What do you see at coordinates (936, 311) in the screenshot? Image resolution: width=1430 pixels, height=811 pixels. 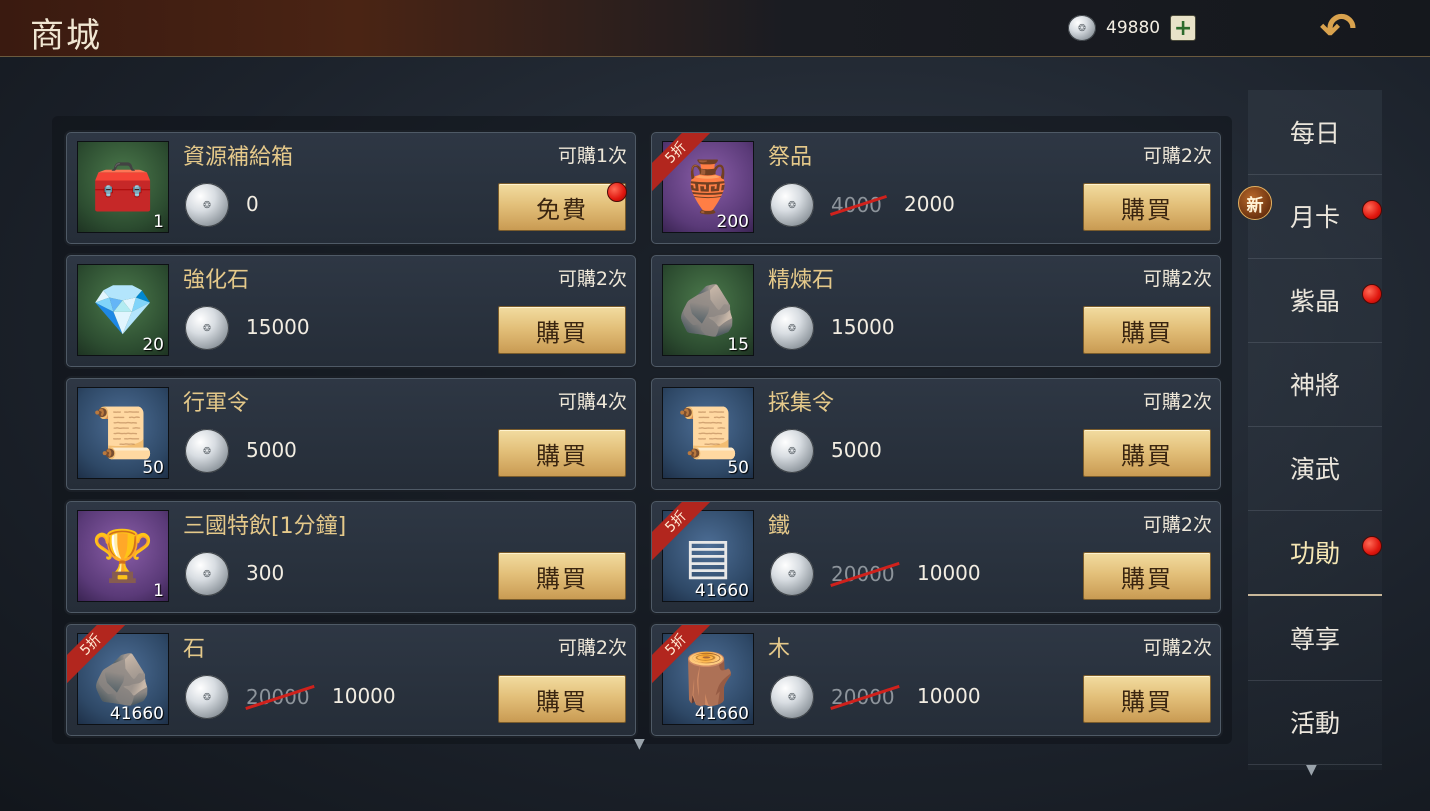 I see `shop-item-card: 🪨15 精煉石 可購2次 15000 購買` at bounding box center [936, 311].